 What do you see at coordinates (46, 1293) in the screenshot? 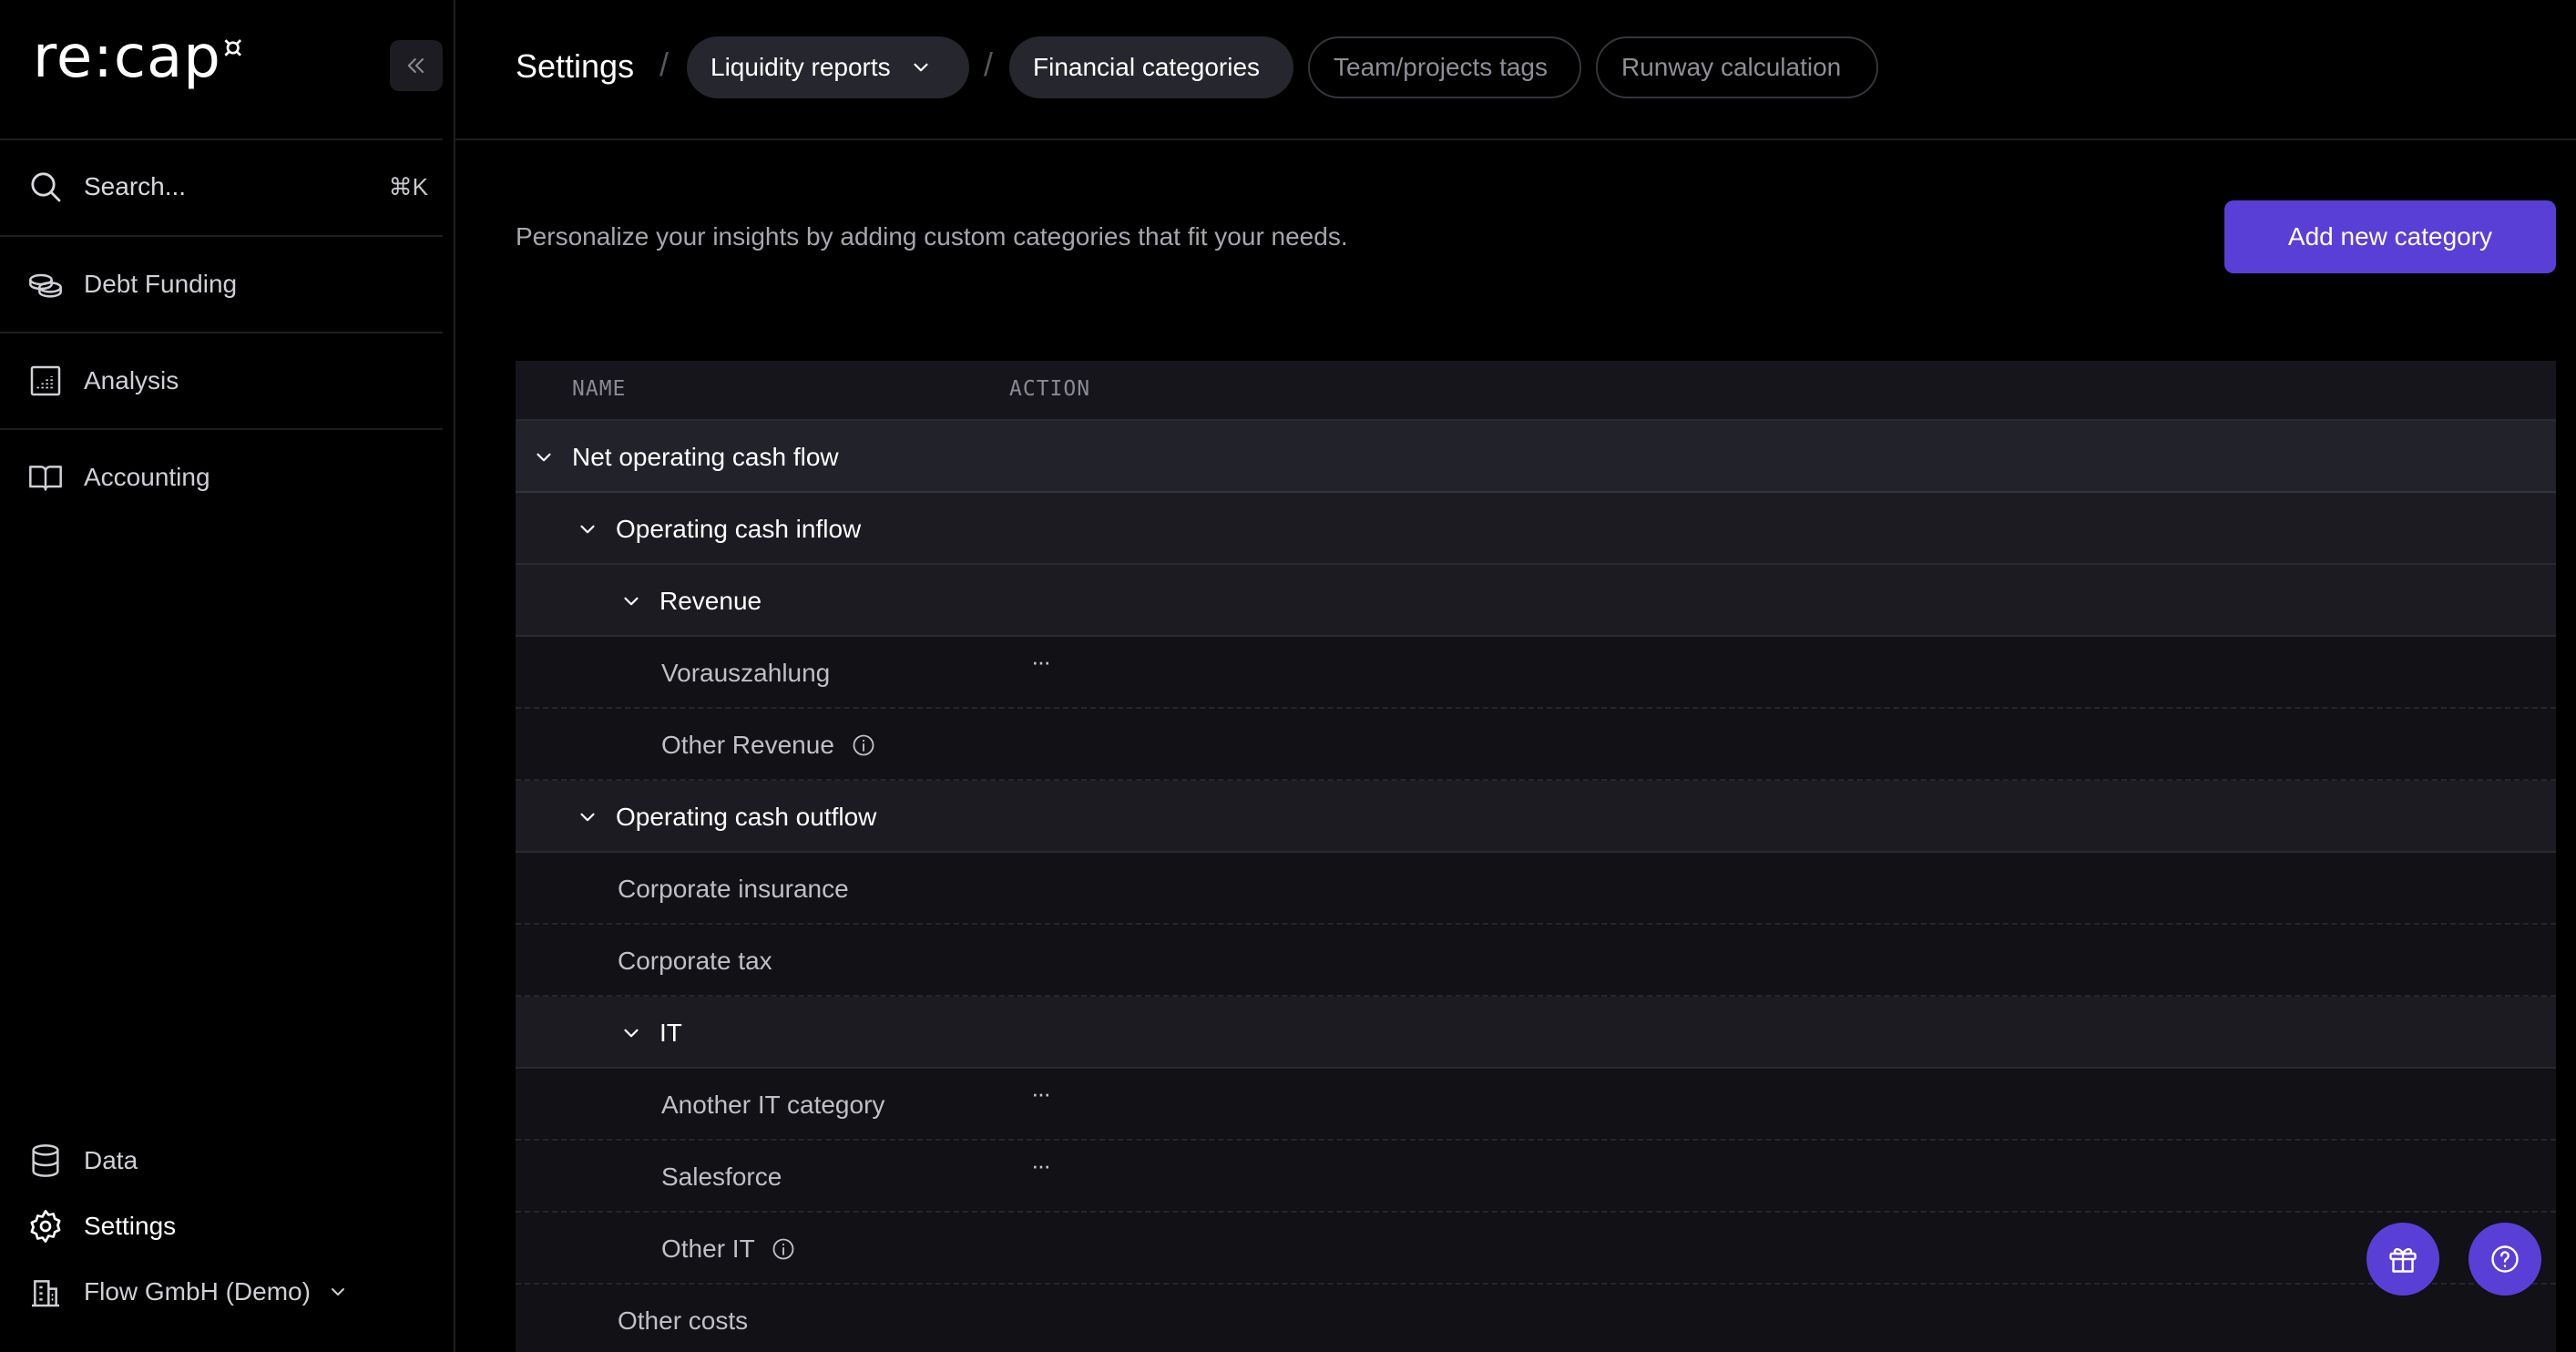
I see `building-icon` at bounding box center [46, 1293].